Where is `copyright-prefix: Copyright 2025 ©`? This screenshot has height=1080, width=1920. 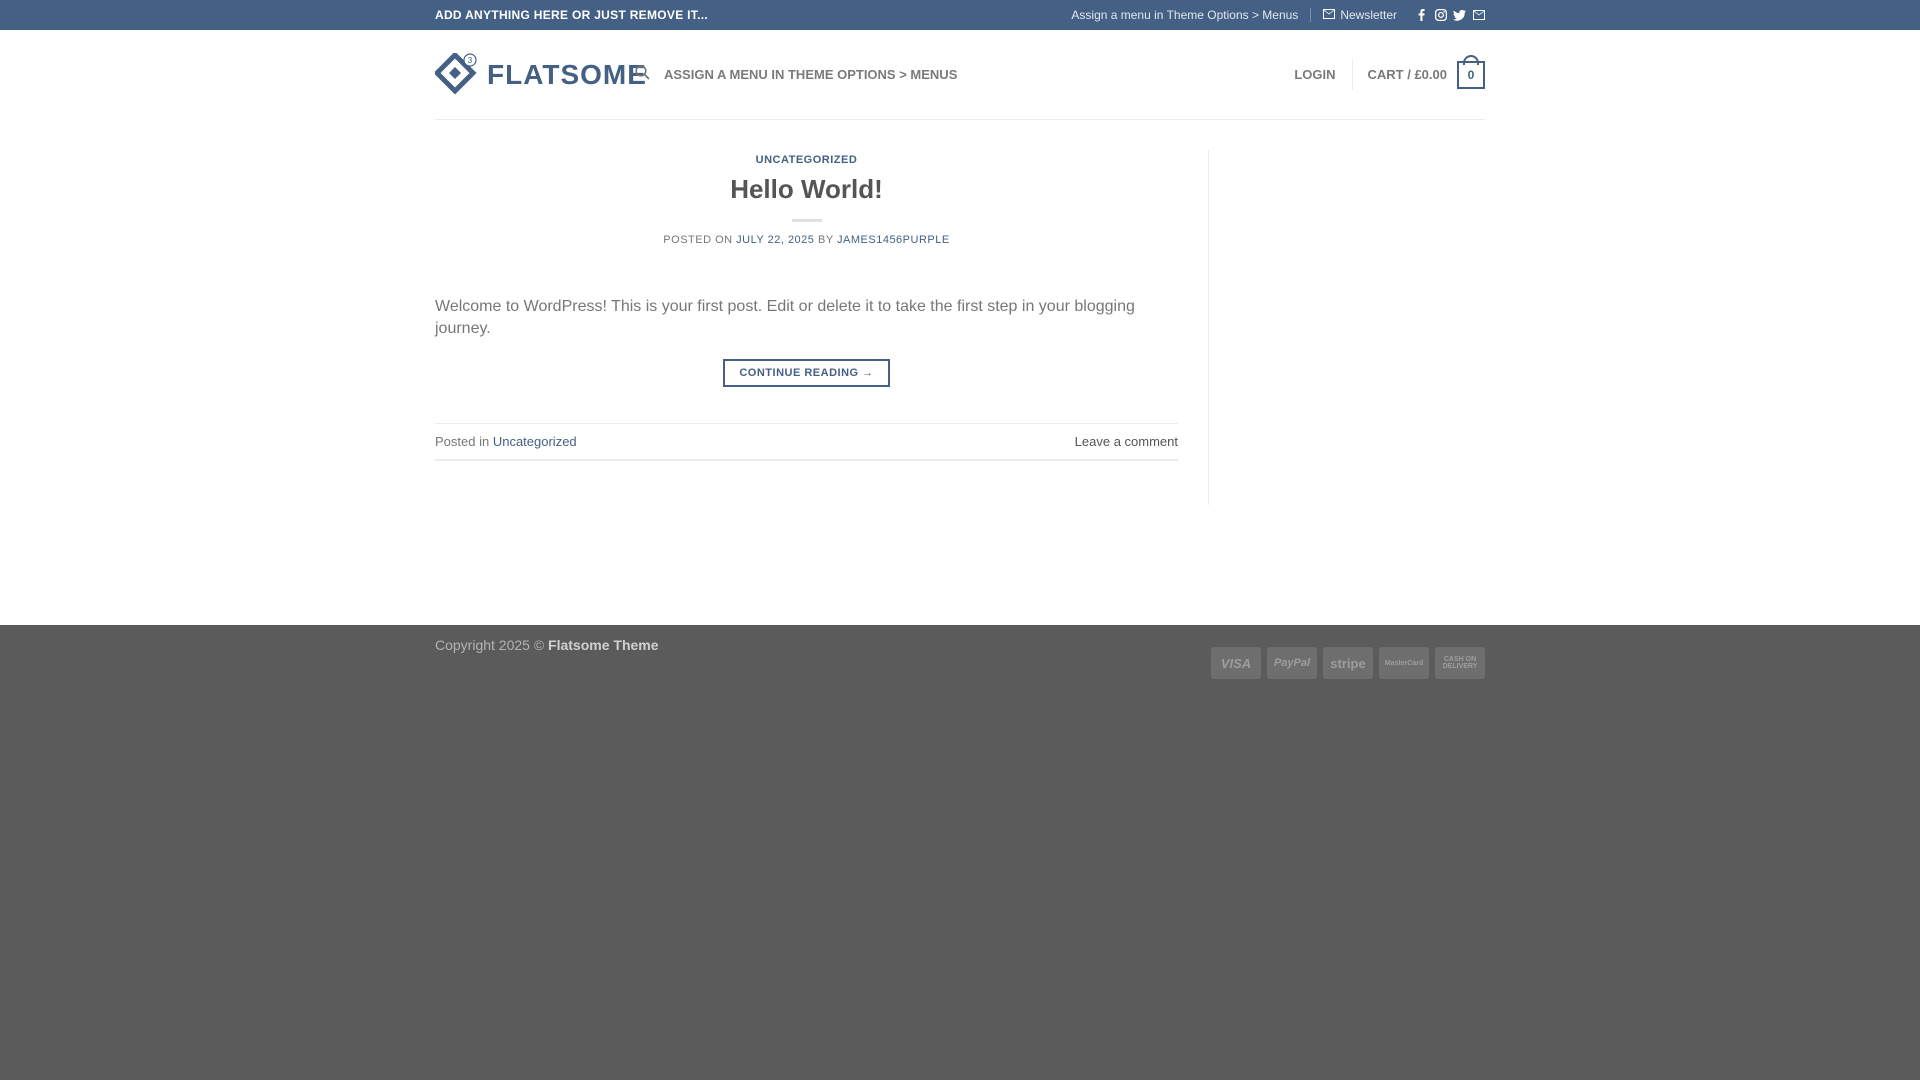
copyright-prefix: Copyright 2025 © is located at coordinates (490, 645).